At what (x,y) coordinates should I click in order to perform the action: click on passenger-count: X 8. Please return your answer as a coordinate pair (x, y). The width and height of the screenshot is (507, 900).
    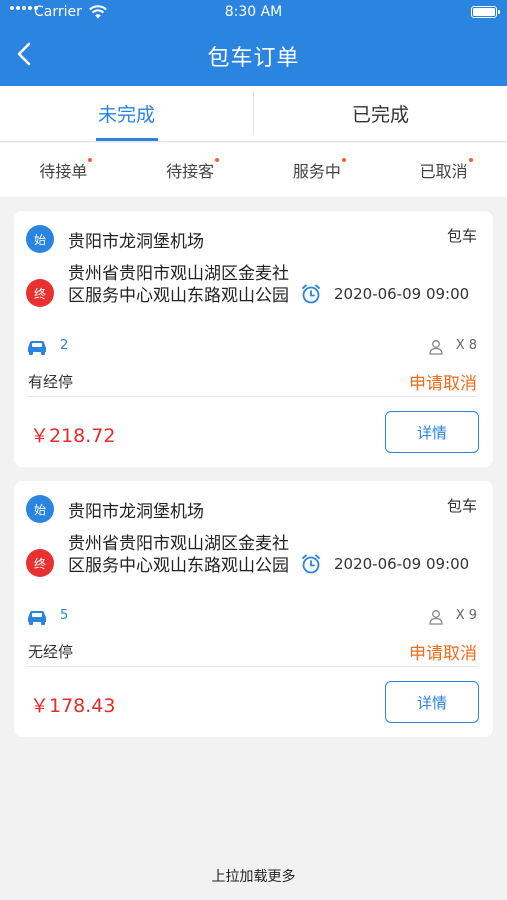
    Looking at the image, I should click on (466, 345).